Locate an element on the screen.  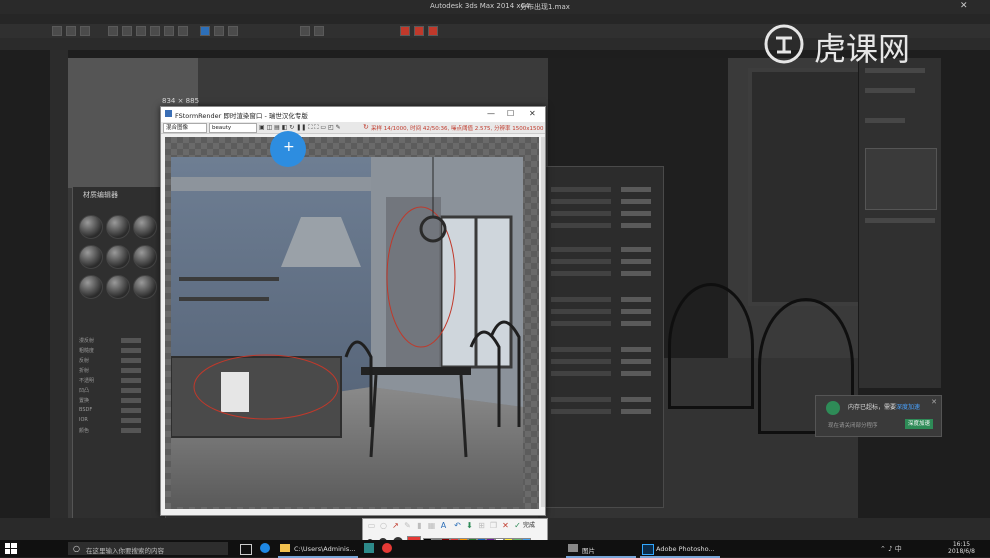
text-tool-icon: A is located at coordinates (443, 525).